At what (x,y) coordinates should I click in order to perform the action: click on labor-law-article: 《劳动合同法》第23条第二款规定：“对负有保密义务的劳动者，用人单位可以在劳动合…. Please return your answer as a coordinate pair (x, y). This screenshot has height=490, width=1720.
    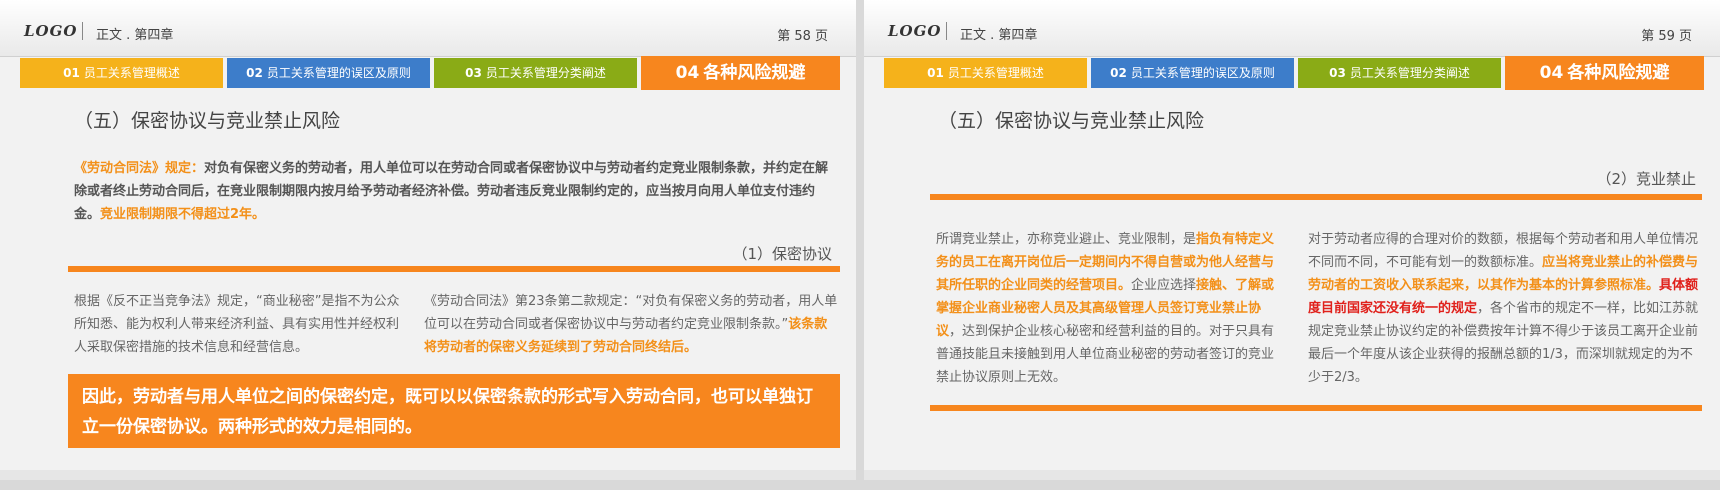
    Looking at the image, I should click on (632, 324).